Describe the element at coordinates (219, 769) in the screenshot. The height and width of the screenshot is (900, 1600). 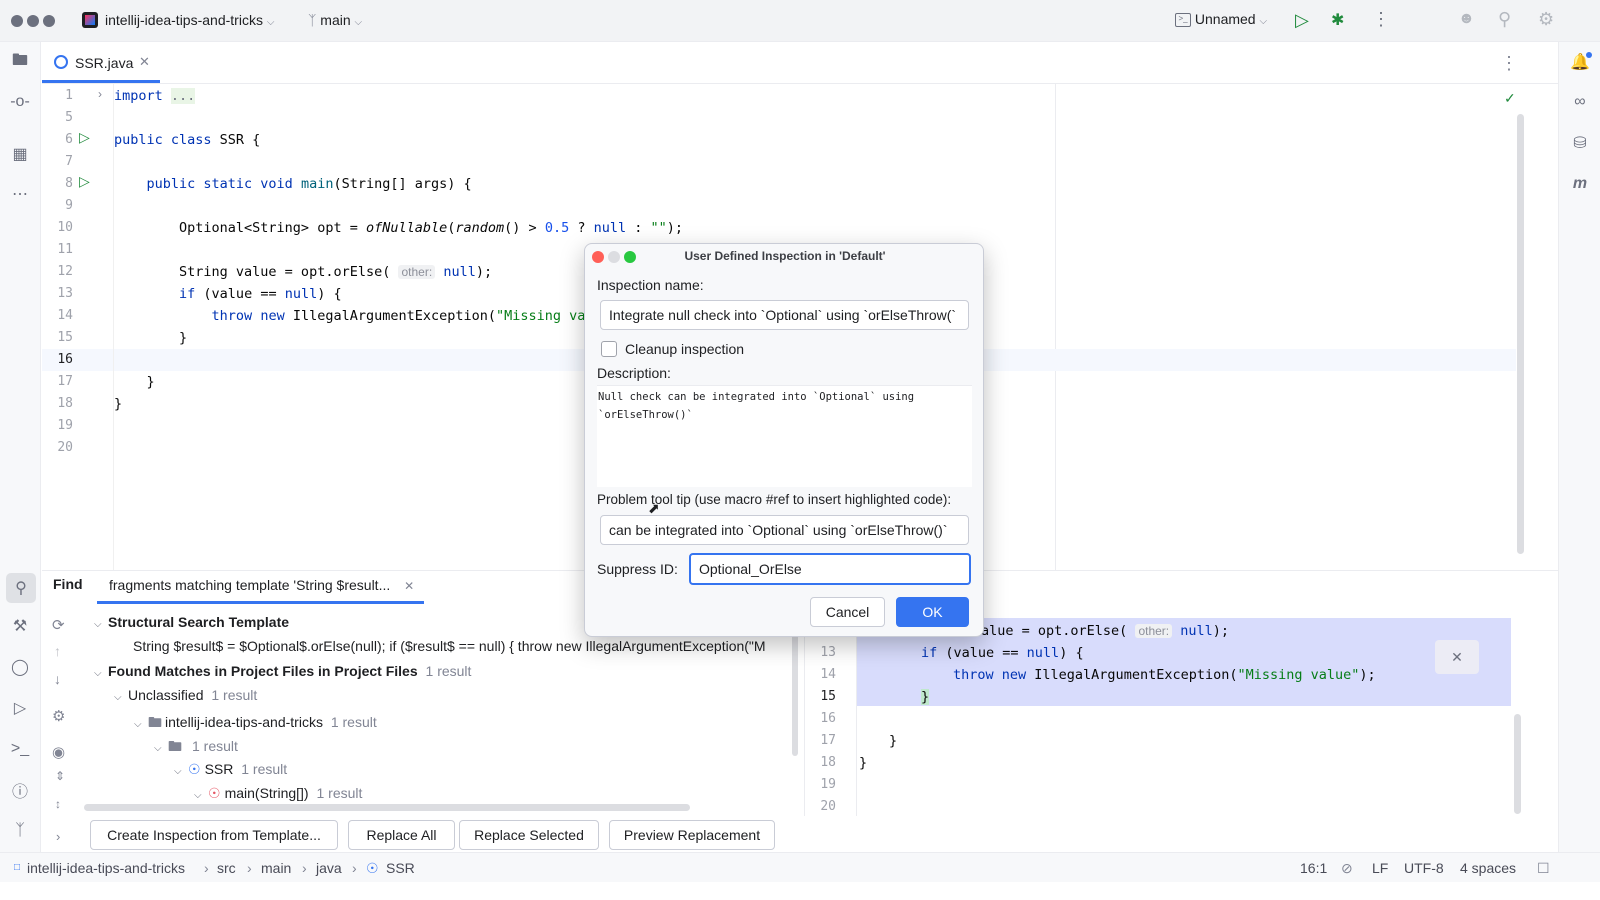
I see `class-node-label: SSR` at that location.